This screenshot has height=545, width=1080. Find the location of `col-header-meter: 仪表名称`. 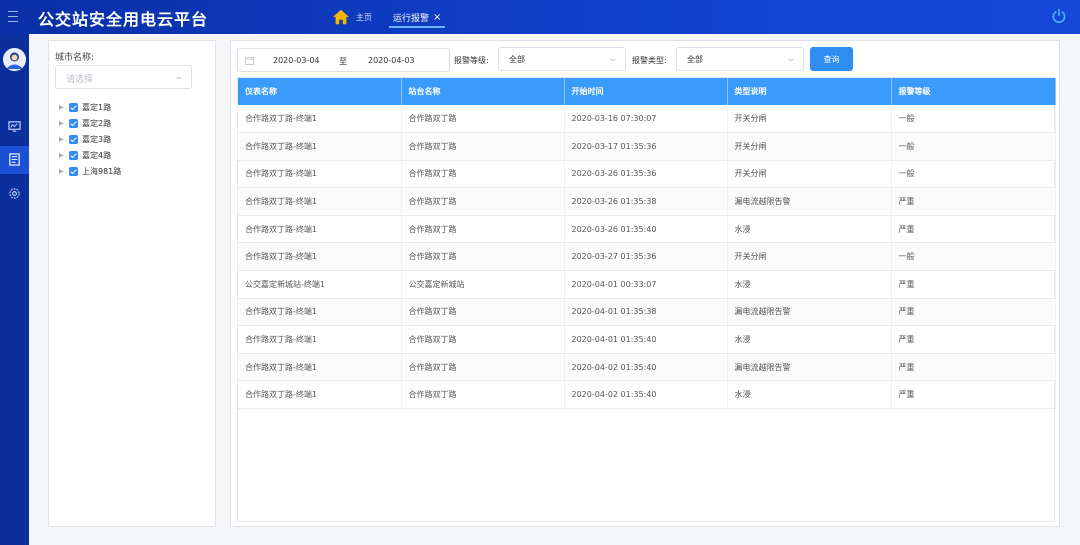

col-header-meter: 仪表名称 is located at coordinates (320, 91).